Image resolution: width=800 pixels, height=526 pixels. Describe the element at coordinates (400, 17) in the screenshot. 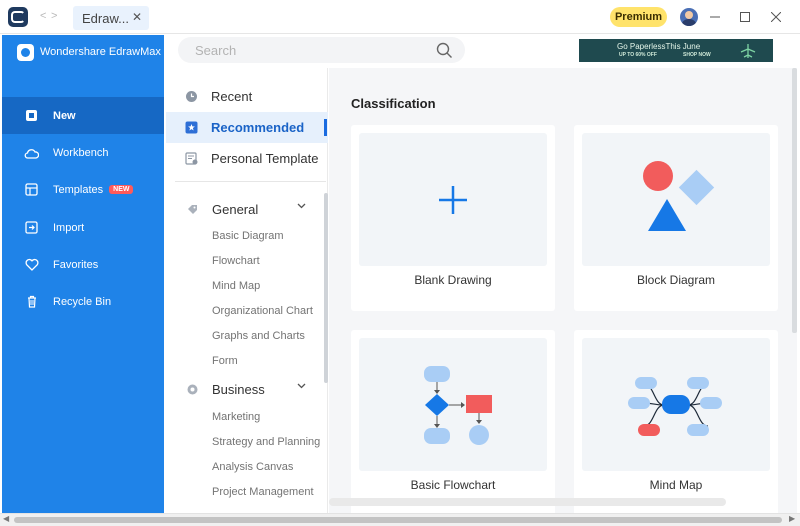

I see `title-bar: < > Edraw... ✕ Premium` at that location.